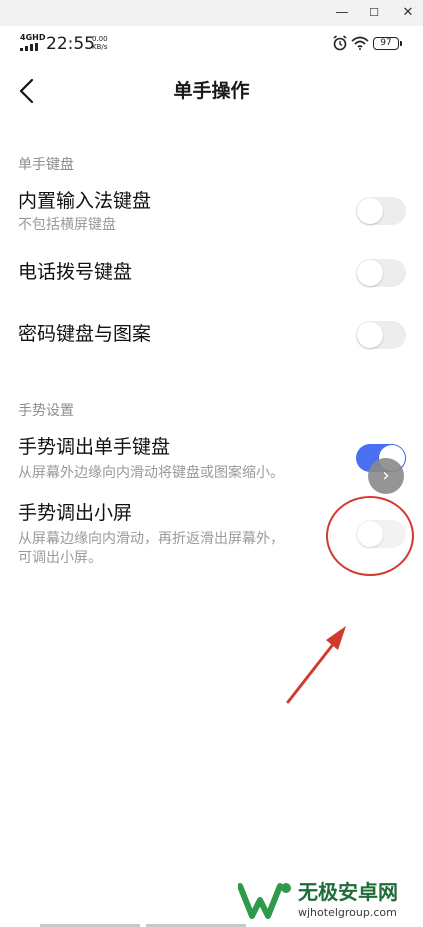 This screenshot has width=423, height=927. Describe the element at coordinates (29, 47) in the screenshot. I see `signal-icon` at that location.